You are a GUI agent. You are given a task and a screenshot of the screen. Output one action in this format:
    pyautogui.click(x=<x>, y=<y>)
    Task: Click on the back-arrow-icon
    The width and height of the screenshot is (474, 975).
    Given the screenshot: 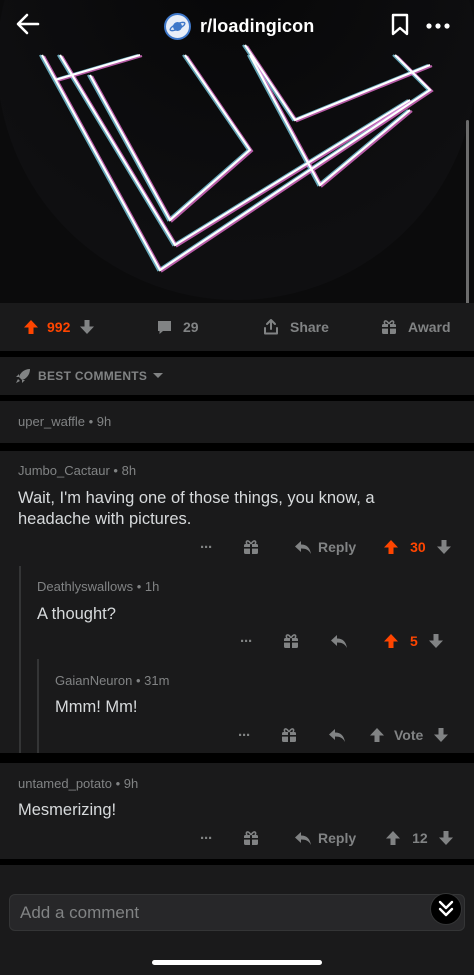 What is the action you would take?
    pyautogui.click(x=28, y=24)
    